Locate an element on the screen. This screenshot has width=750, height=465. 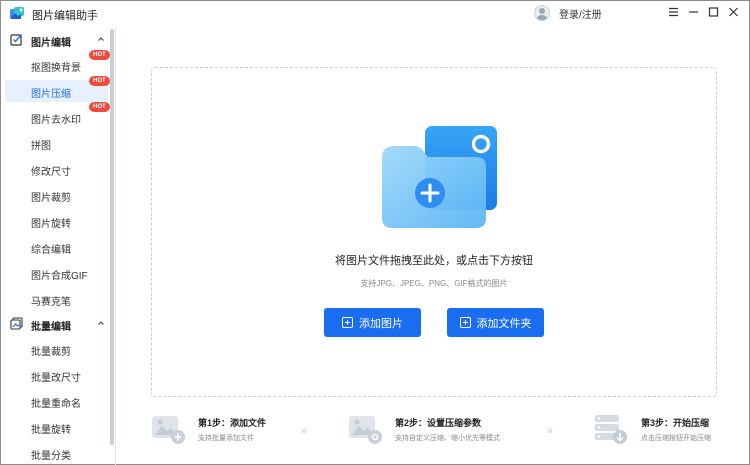
sidebar-item-batch-rename: 批量重命名 is located at coordinates (56, 401).